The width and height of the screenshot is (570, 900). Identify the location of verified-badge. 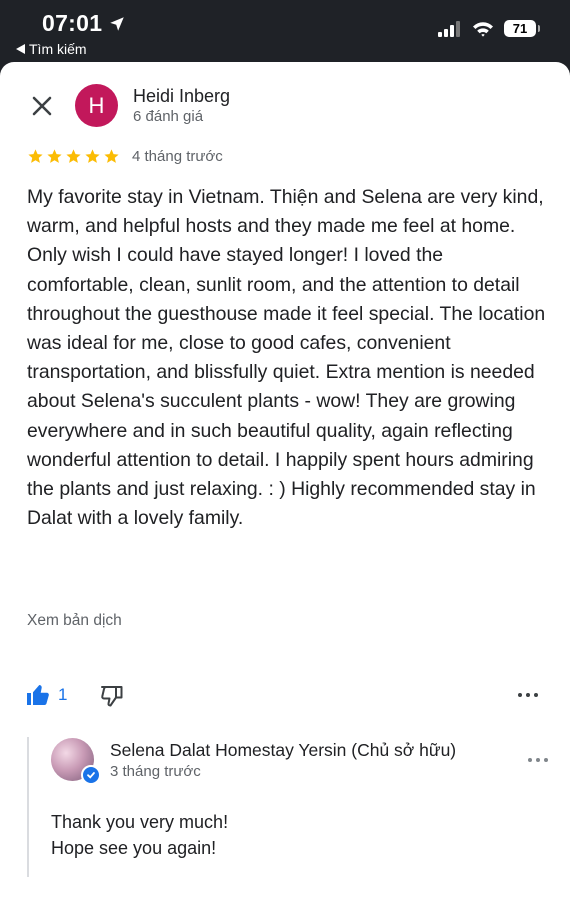
(91, 775).